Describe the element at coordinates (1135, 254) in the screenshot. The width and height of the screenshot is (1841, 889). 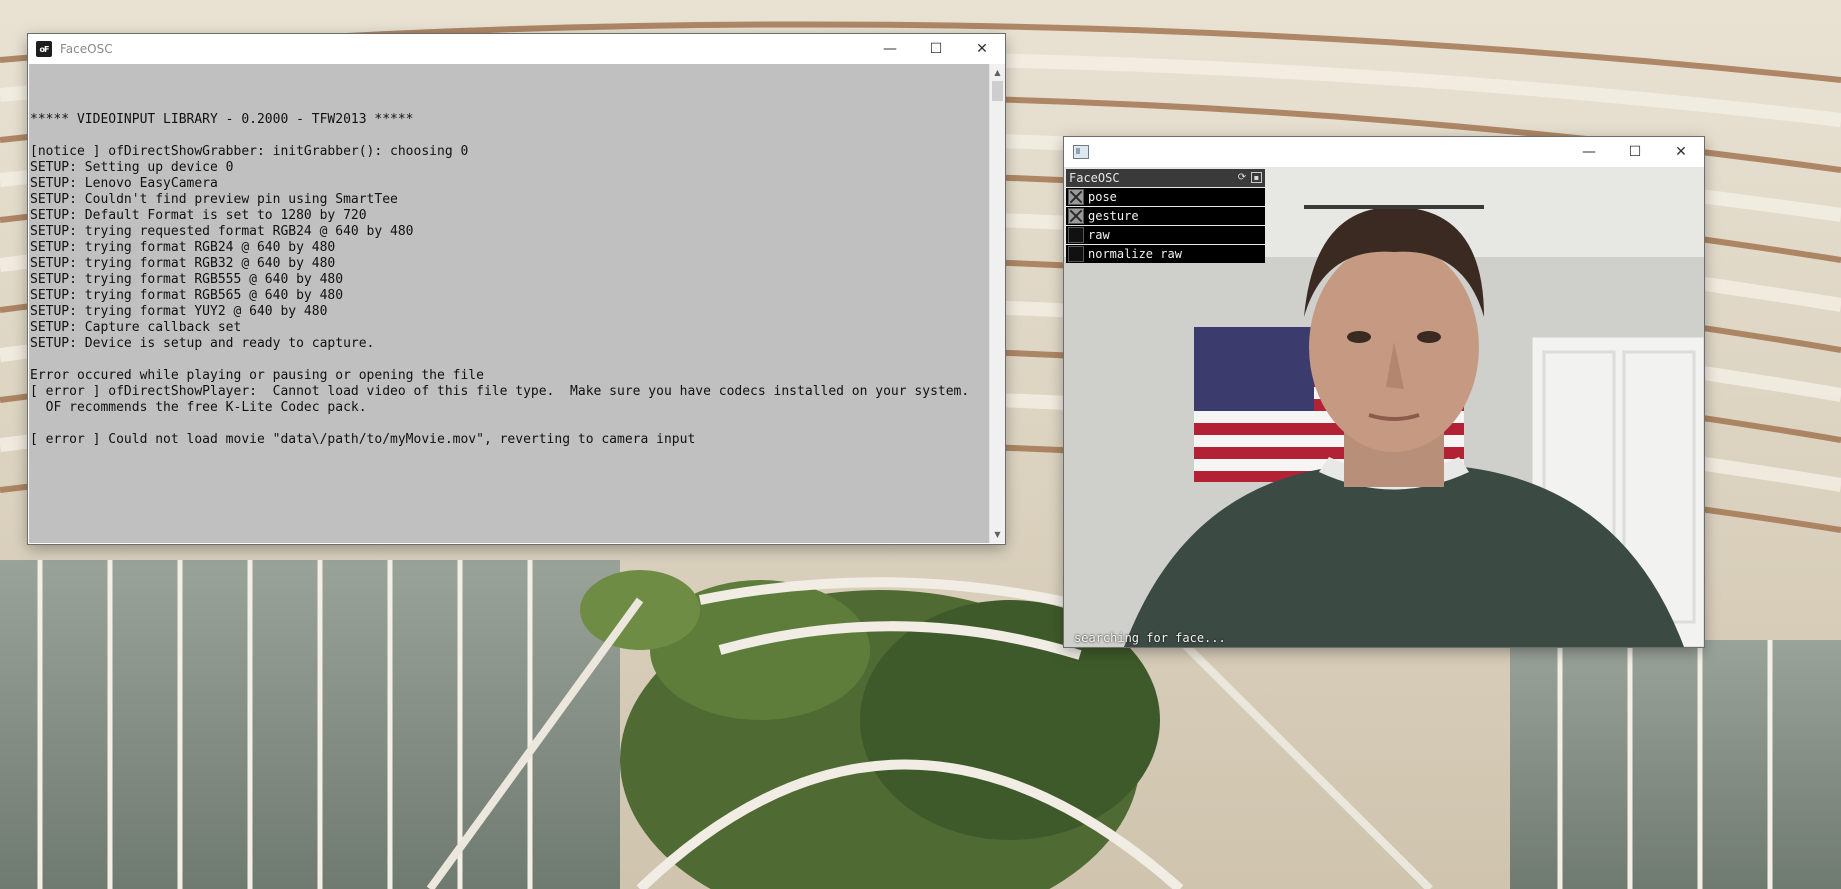
I see `toggle-label: normalize raw` at that location.